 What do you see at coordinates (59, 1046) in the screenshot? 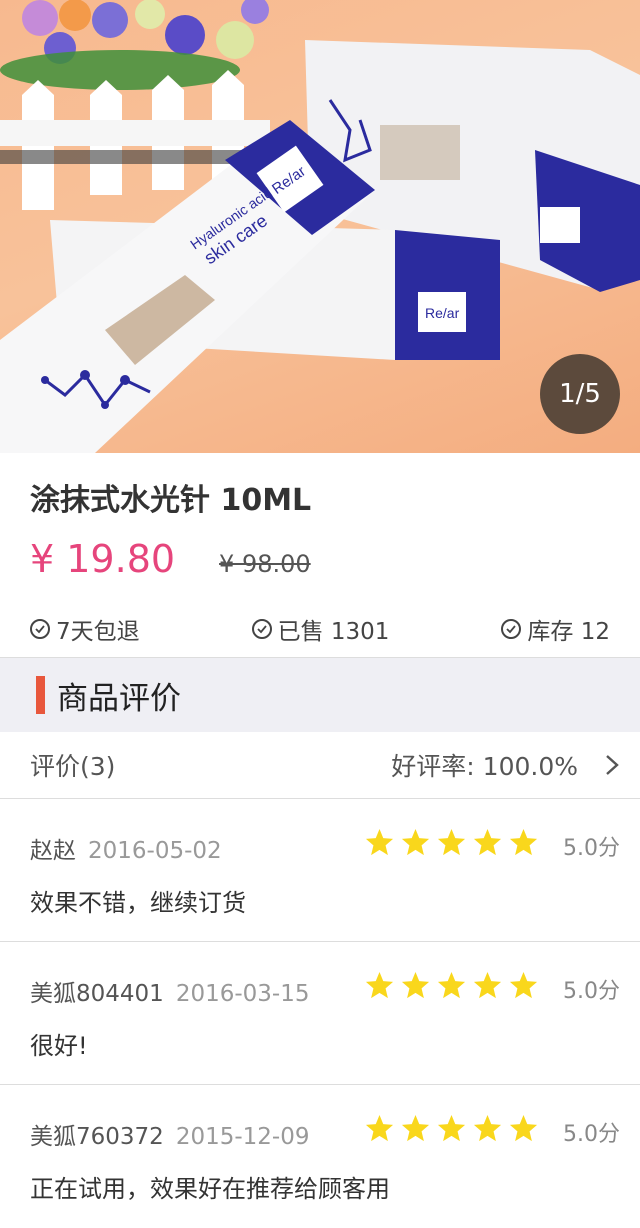
I see `review-text: 很好!` at bounding box center [59, 1046].